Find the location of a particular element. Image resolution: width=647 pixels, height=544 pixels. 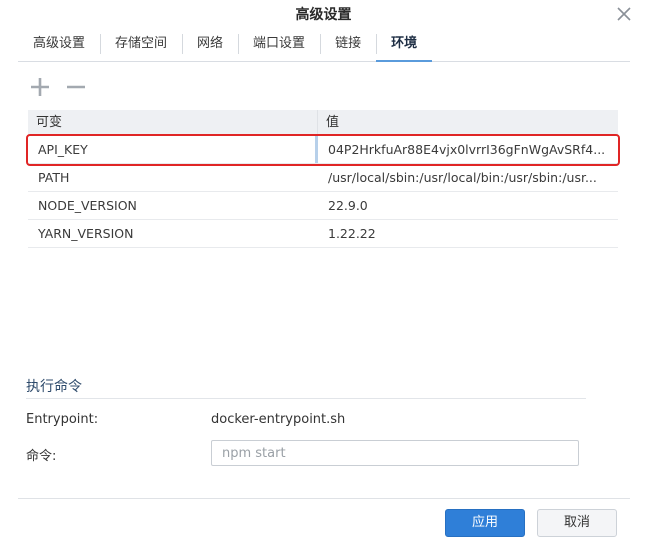

command-input is located at coordinates (395, 453).